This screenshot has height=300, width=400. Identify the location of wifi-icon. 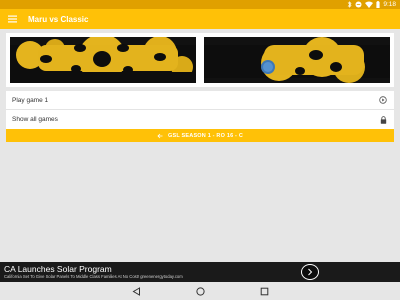
(369, 4).